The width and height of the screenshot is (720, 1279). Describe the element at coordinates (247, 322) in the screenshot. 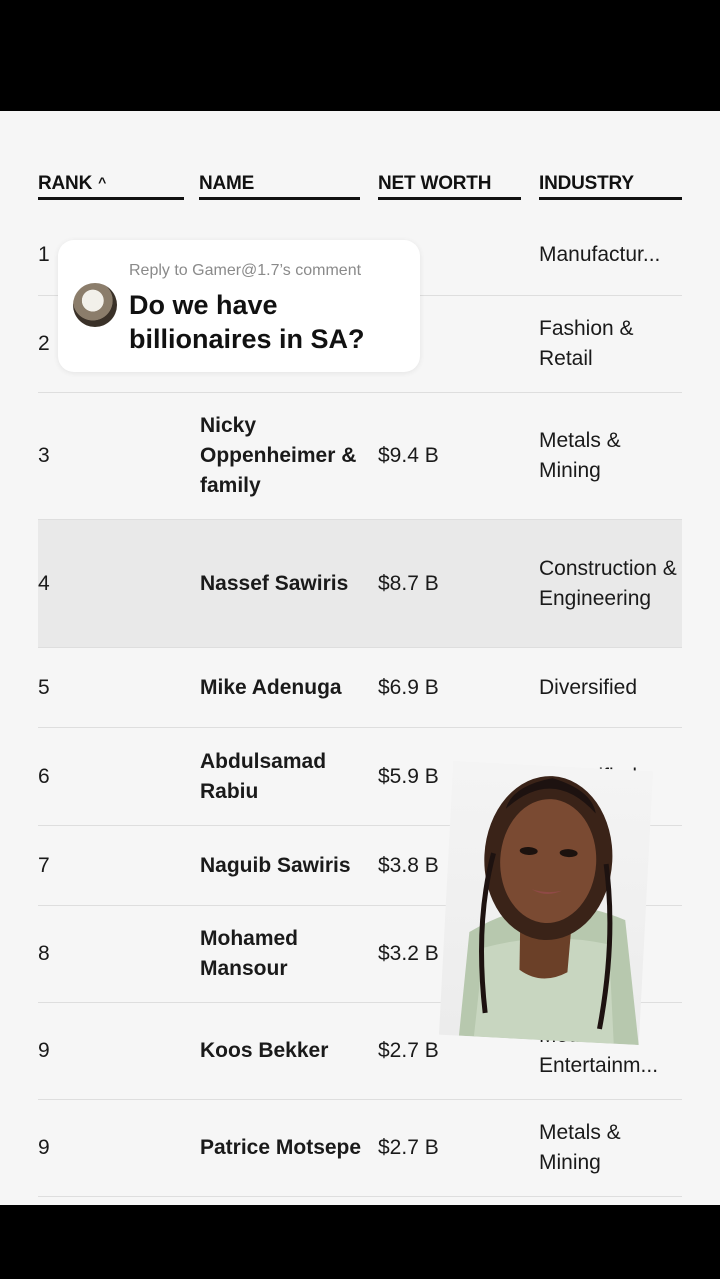

I see `reply-comment-text: Do we have billionaires in SA?` at that location.